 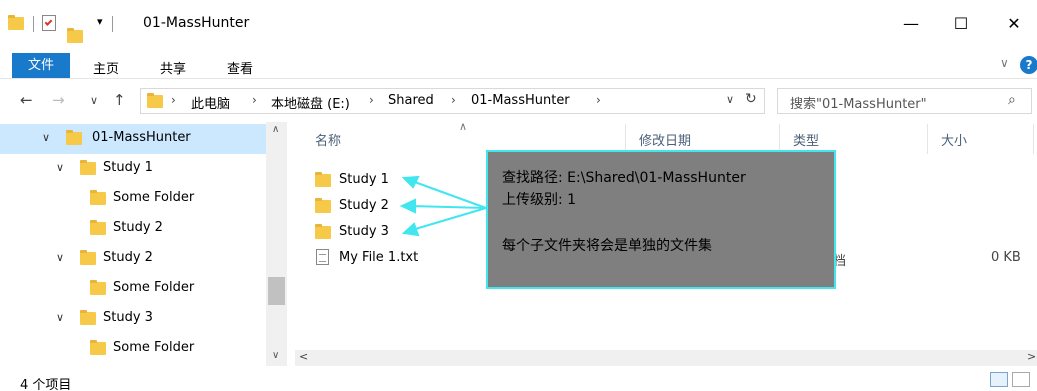 I want to click on expand-ribbon-icon: ∨, so click(x=1004, y=63).